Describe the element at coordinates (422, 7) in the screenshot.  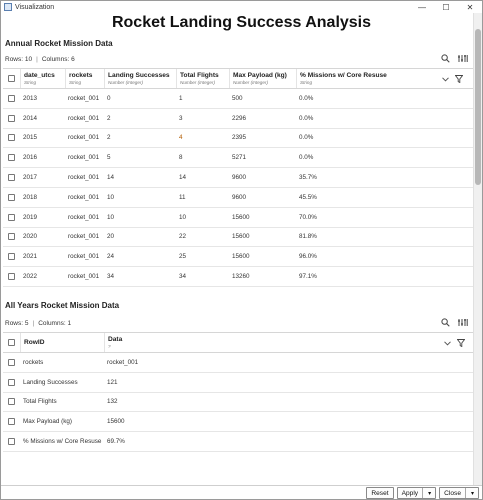
I see `minimize-button: —` at that location.